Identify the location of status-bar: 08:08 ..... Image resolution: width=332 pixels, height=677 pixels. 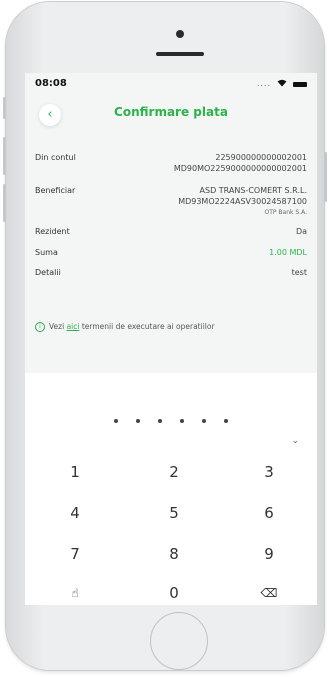
(171, 84).